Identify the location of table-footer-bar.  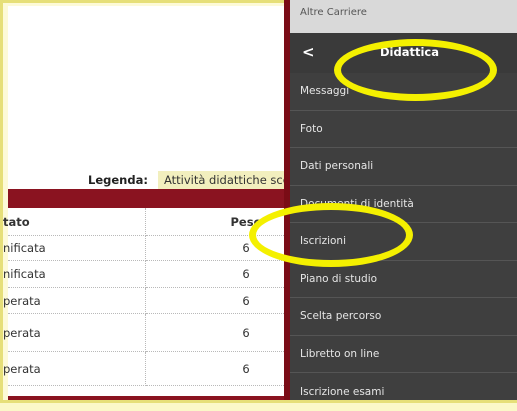
(153, 398).